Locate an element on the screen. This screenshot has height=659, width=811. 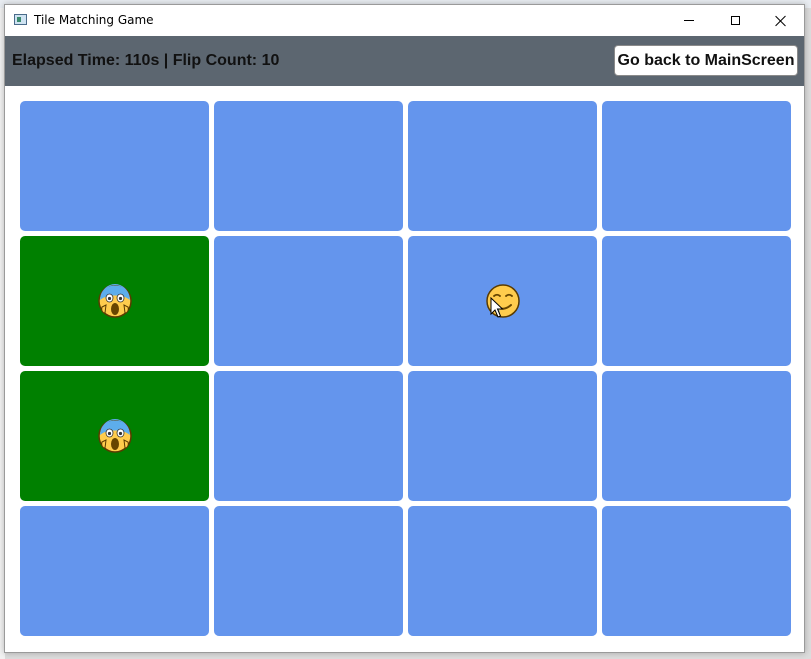
mouse-cursor-icon is located at coordinates (497, 307).